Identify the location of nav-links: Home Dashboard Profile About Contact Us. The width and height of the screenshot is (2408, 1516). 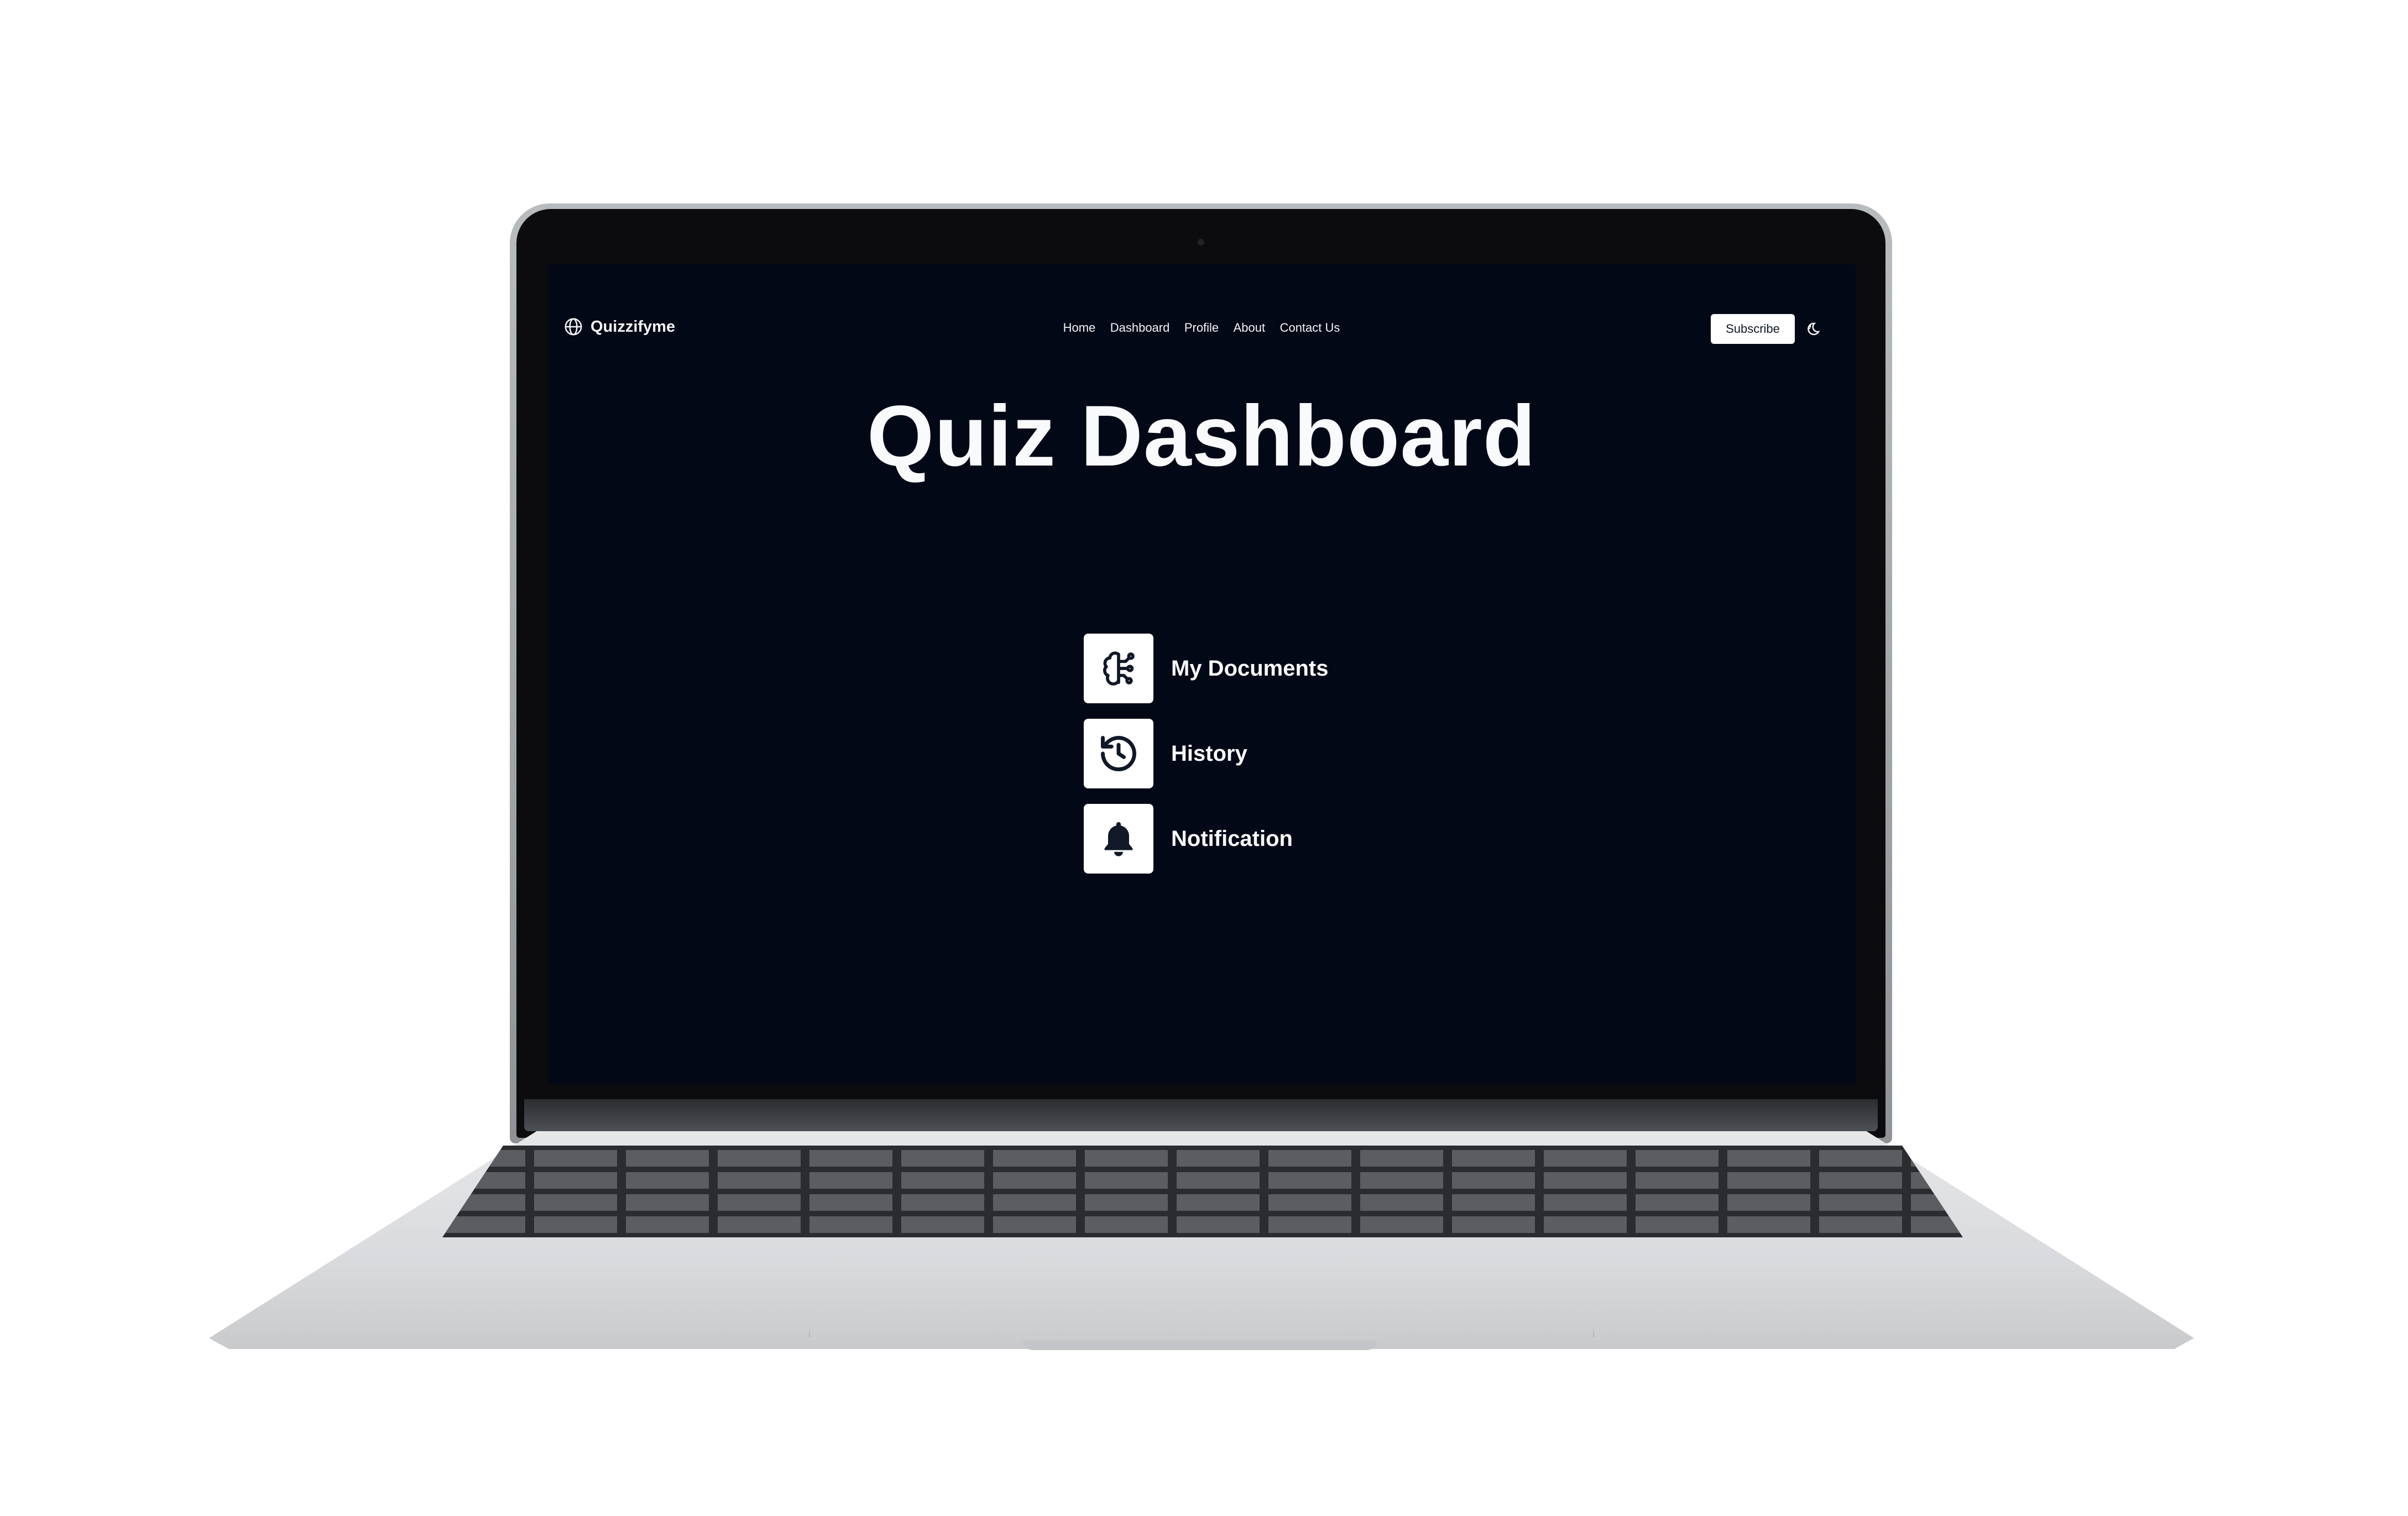
(1201, 328).